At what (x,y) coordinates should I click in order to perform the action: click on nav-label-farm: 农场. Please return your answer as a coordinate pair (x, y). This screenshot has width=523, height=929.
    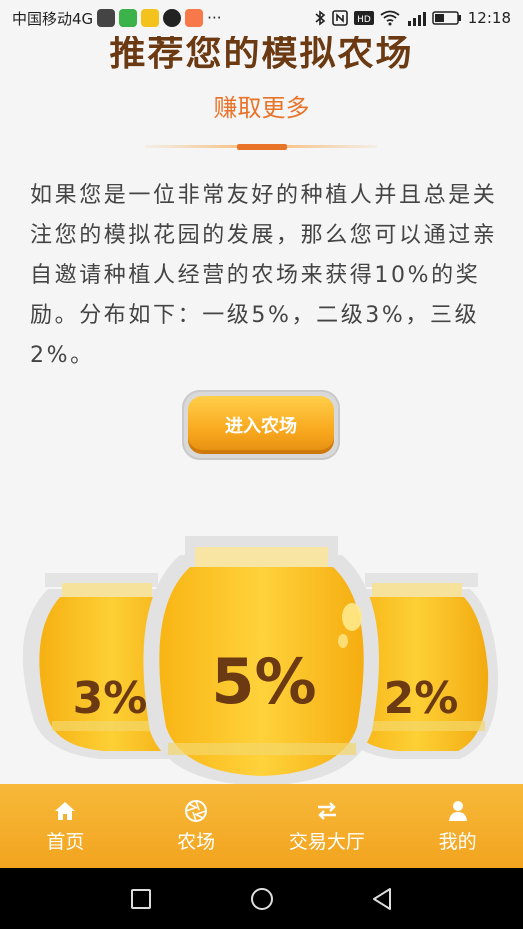
    Looking at the image, I should click on (196, 841).